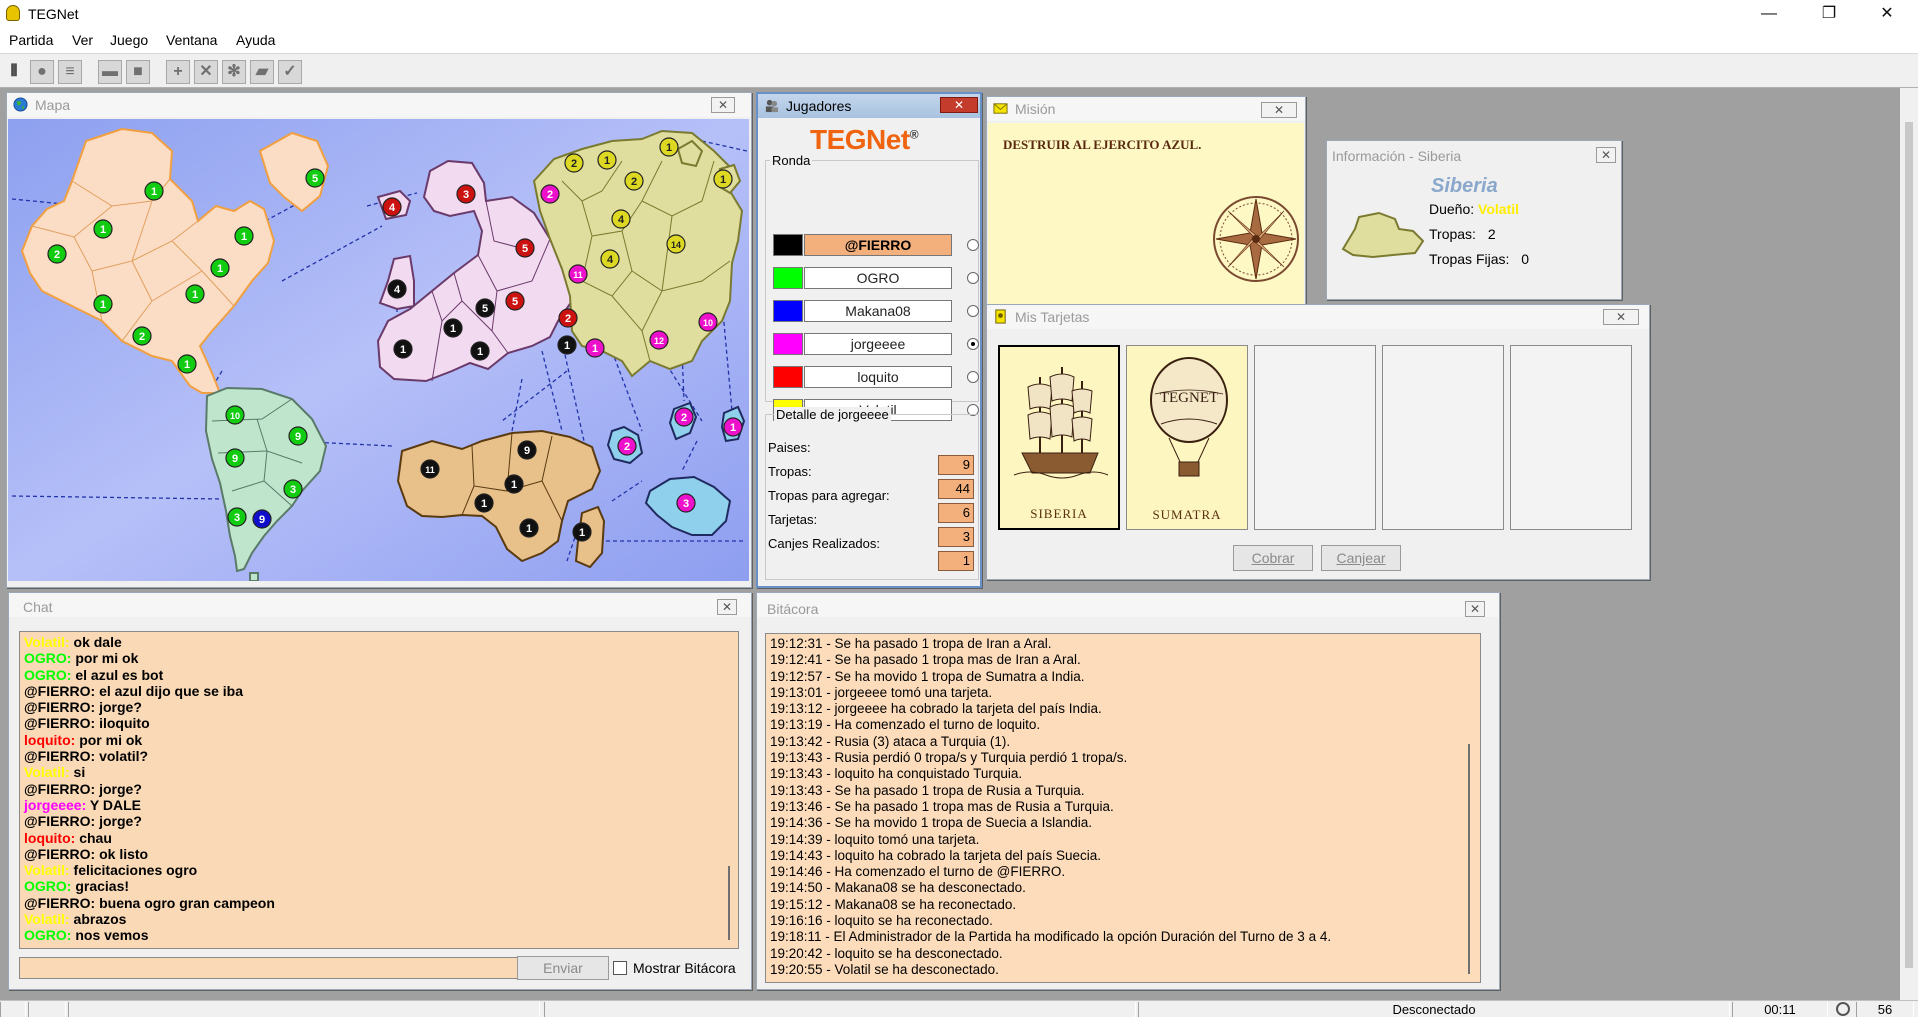 This screenshot has width=1918, height=1017. I want to click on menu-partida: Partida, so click(31, 40).